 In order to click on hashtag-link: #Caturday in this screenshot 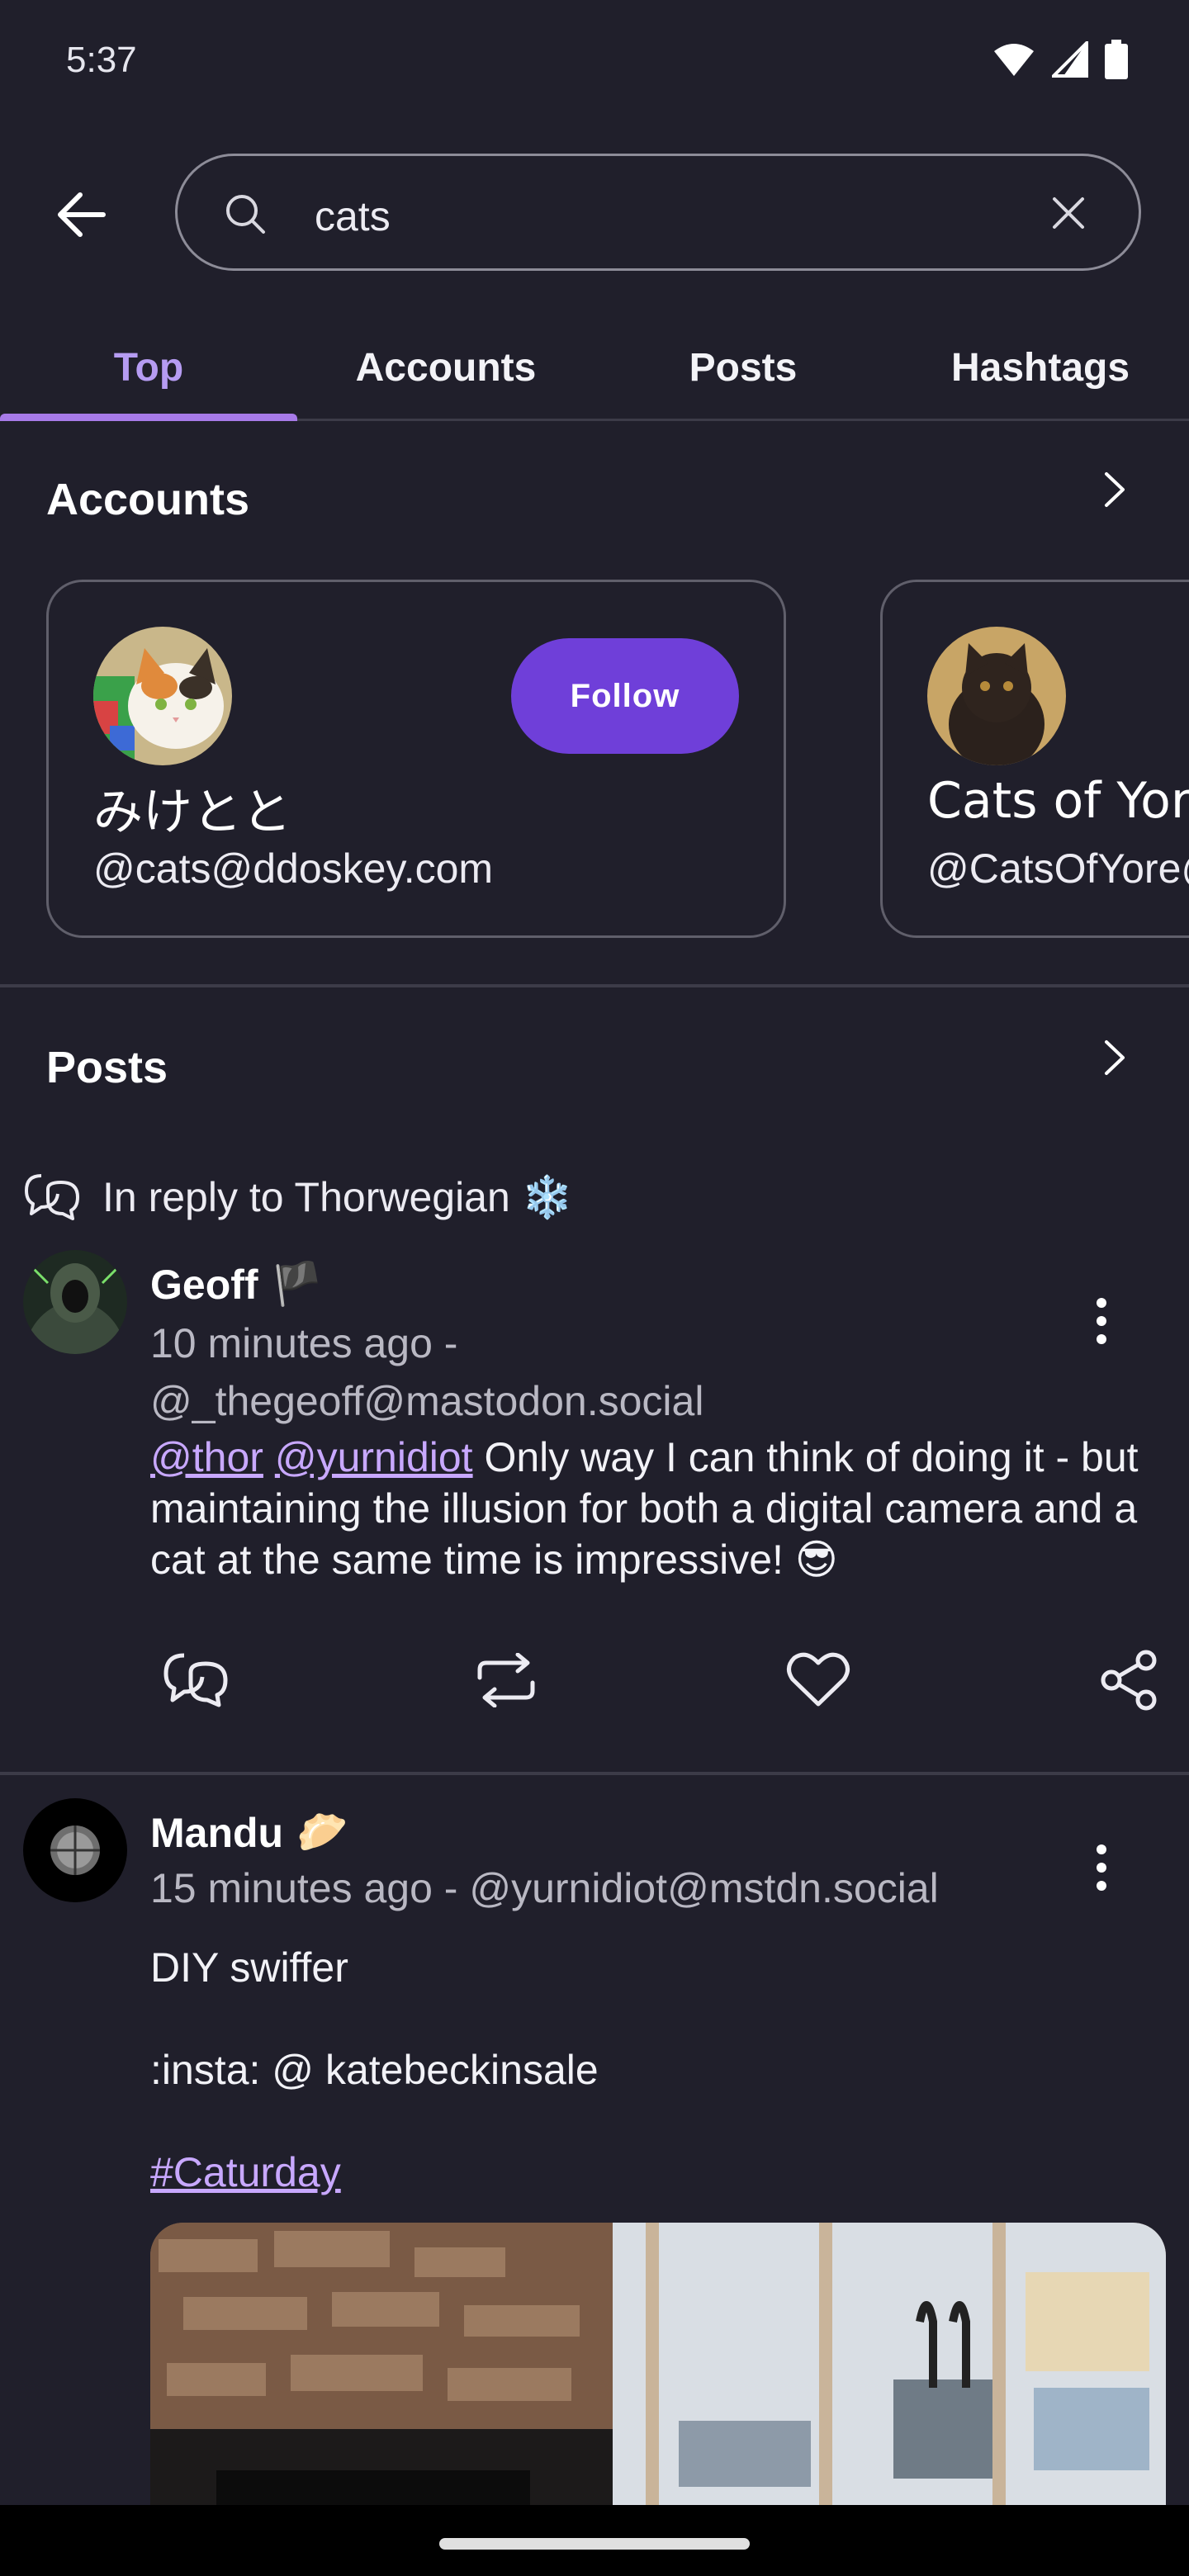, I will do `click(654, 2172)`.